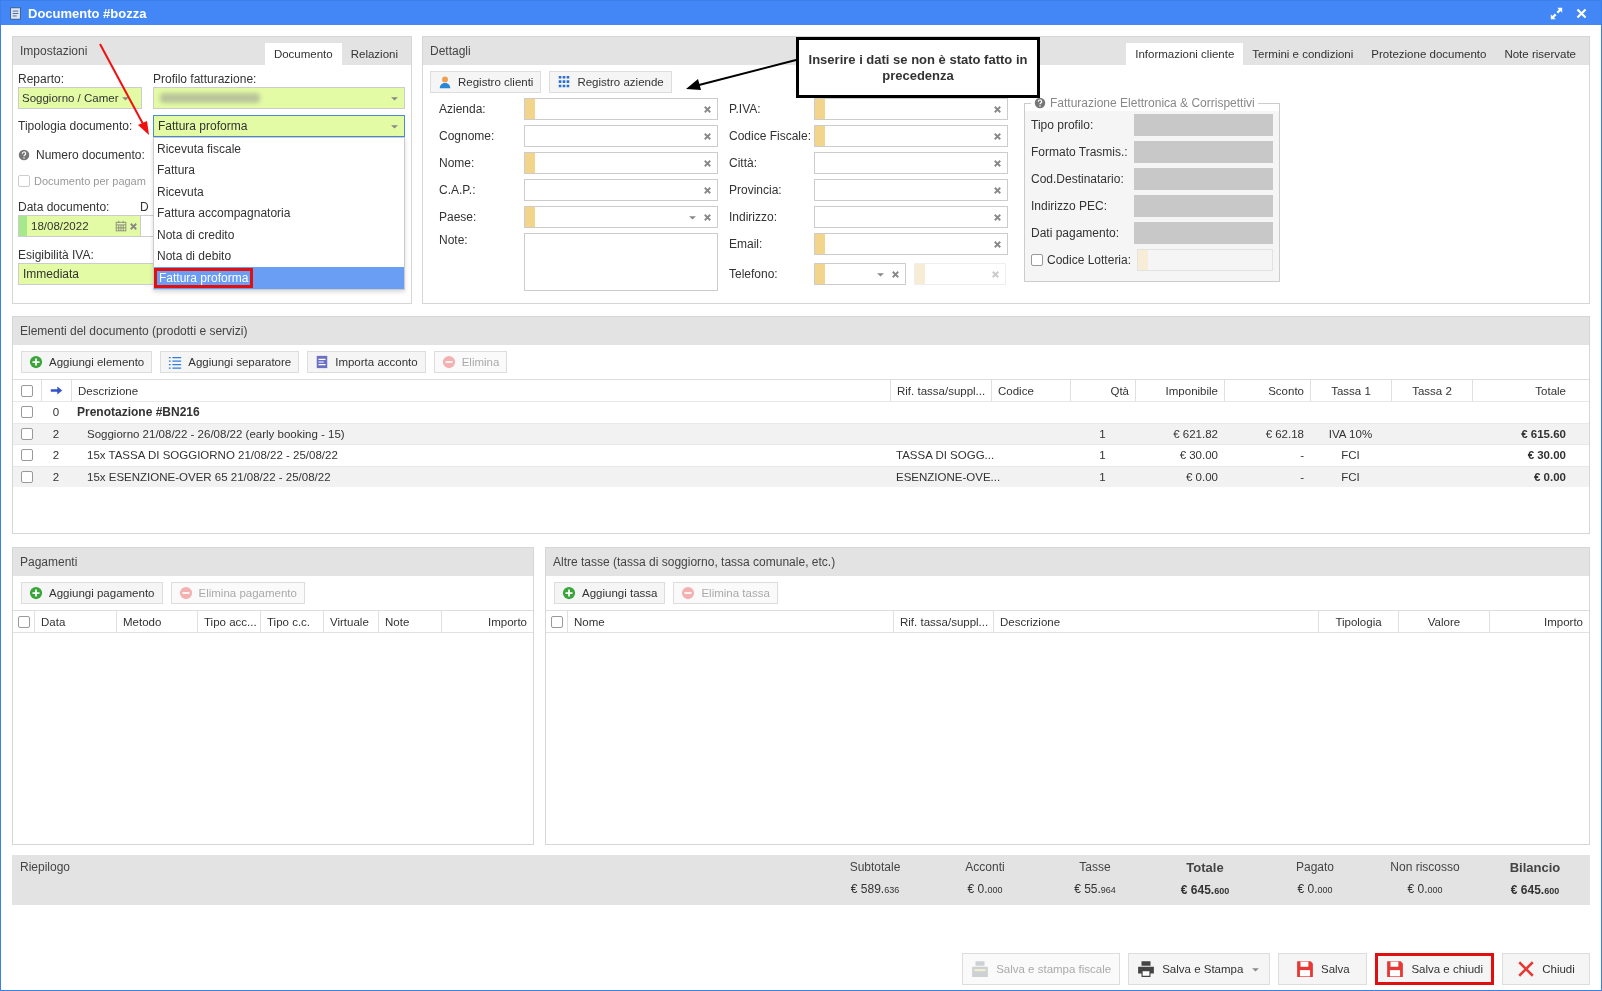 The width and height of the screenshot is (1602, 991). Describe the element at coordinates (1351, 390) in the screenshot. I see `column-header: Tassa 1` at that location.